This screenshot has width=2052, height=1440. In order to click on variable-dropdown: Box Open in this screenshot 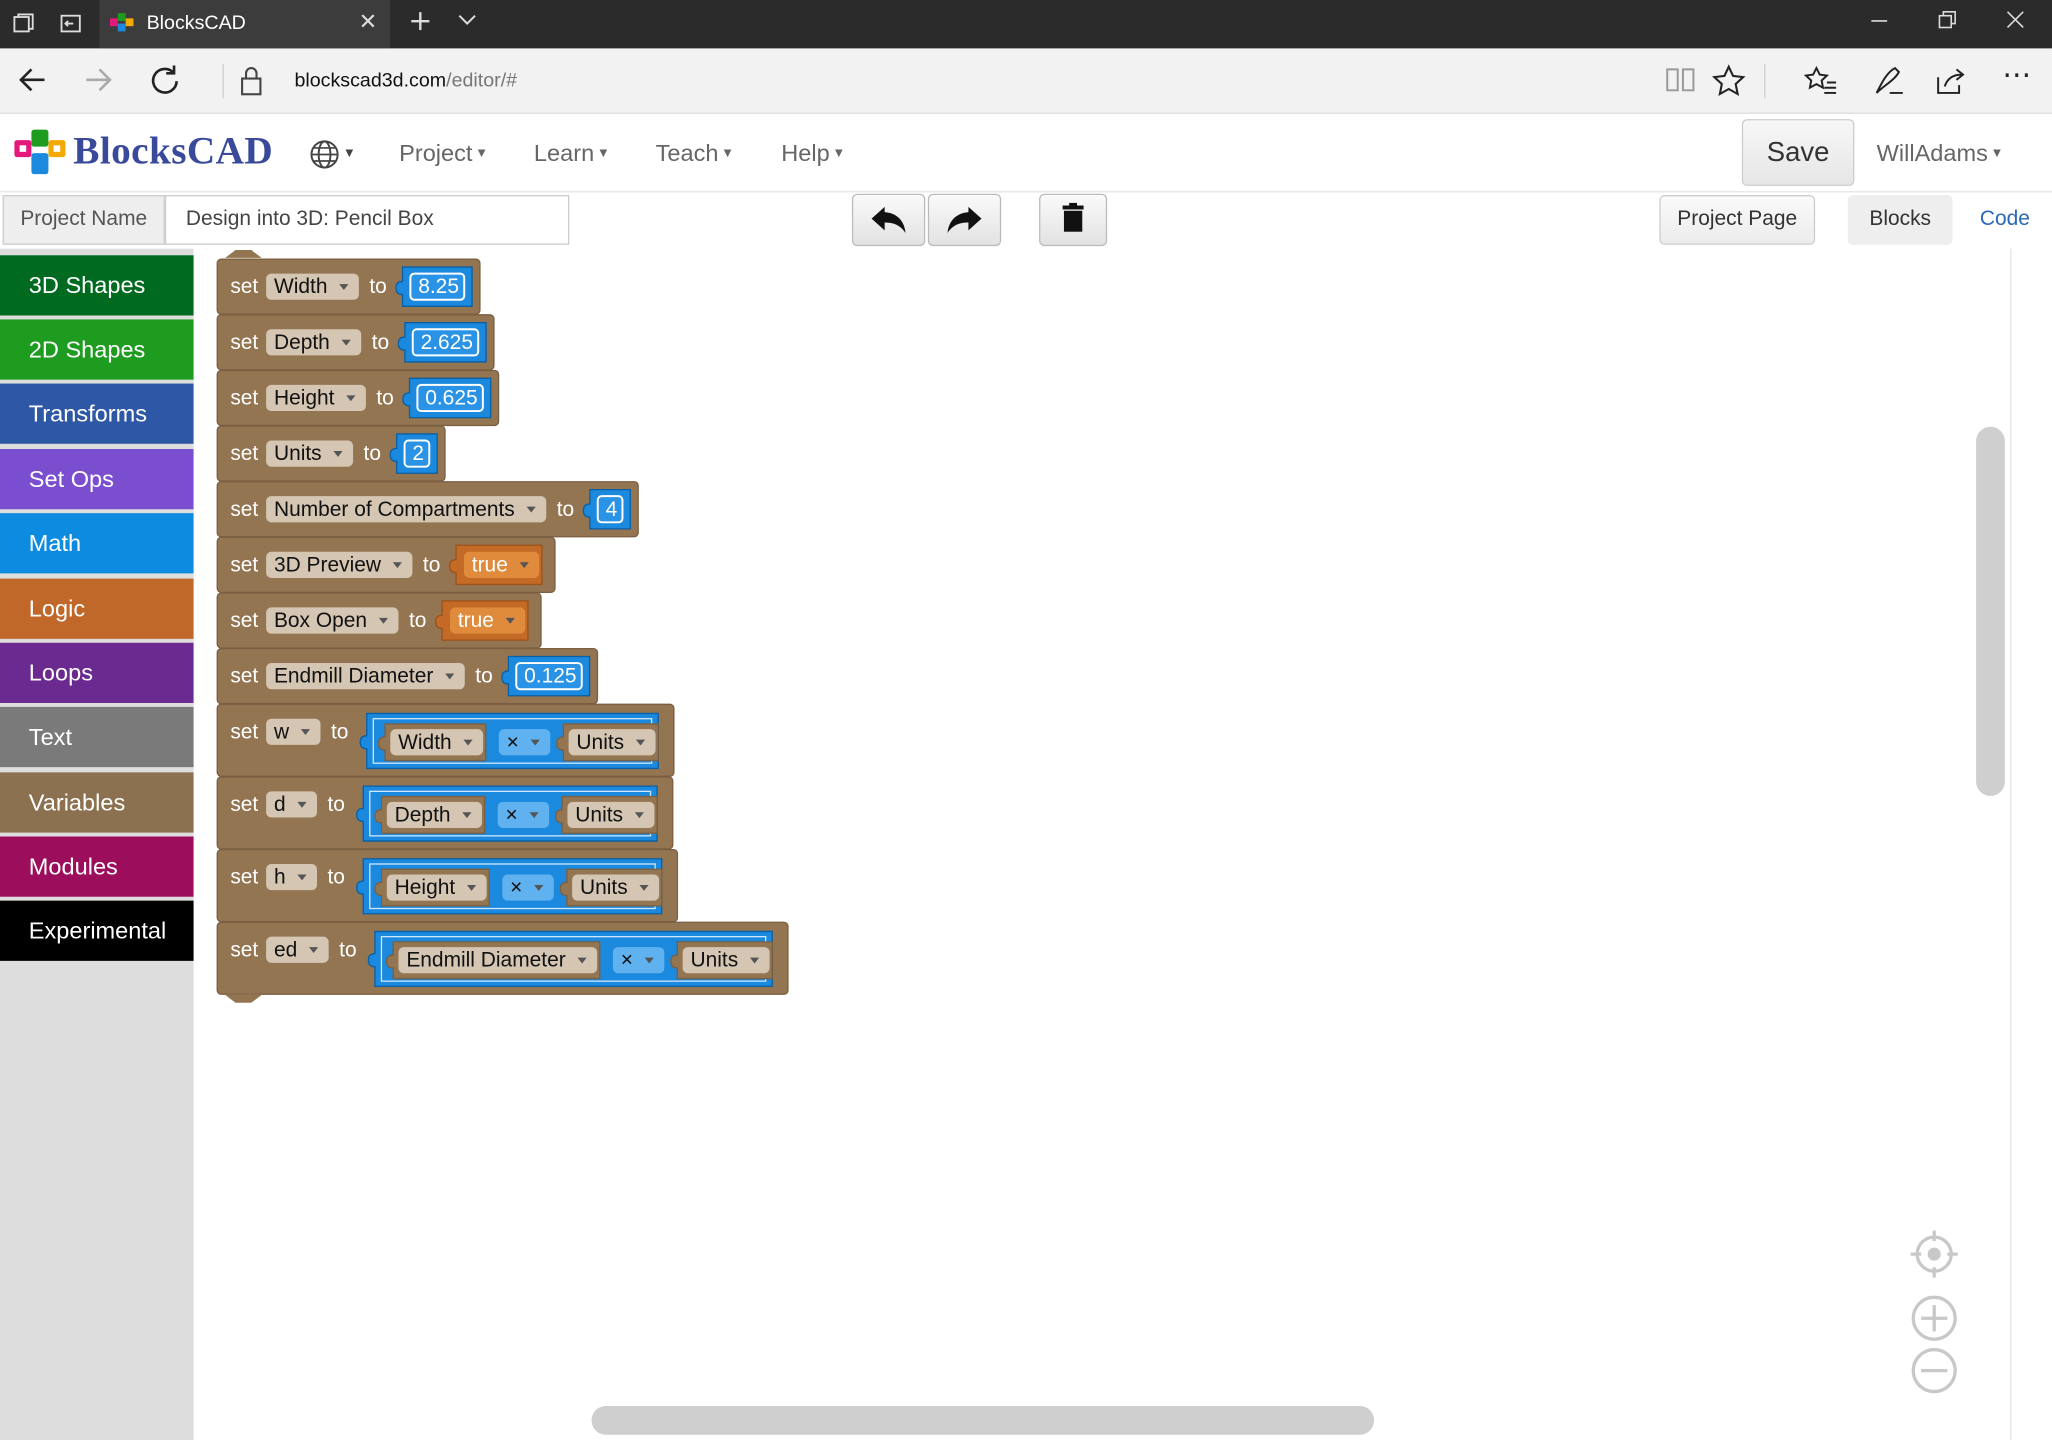, I will do `click(332, 620)`.